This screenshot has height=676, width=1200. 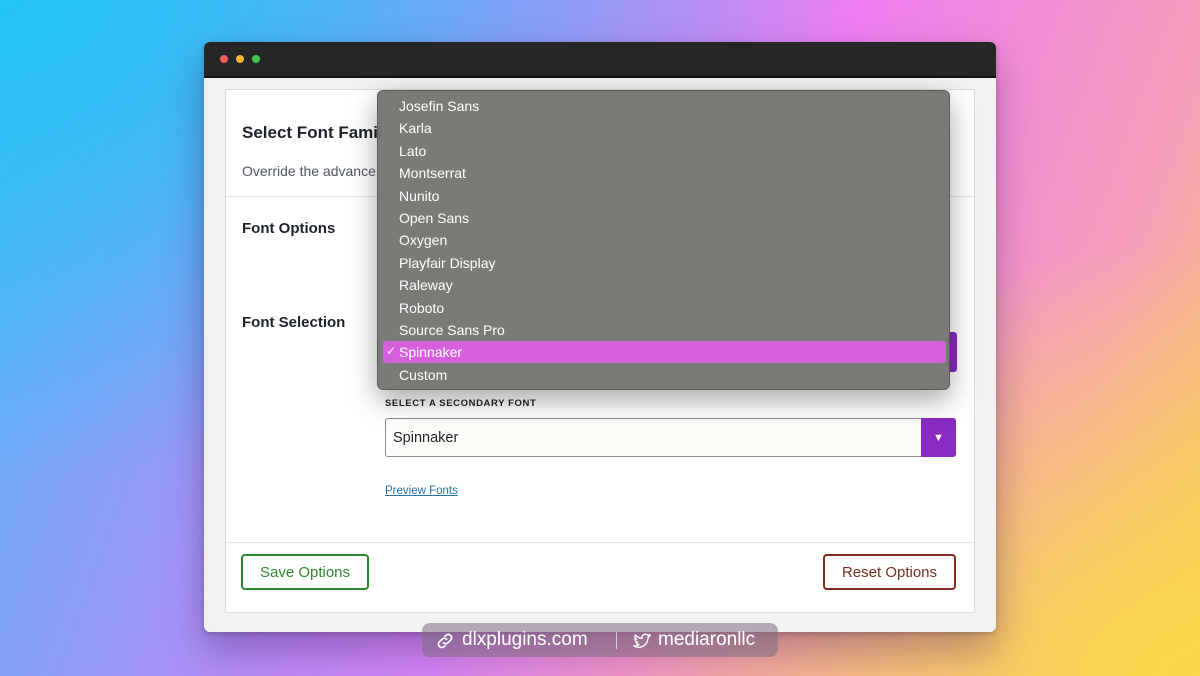 What do you see at coordinates (664, 330) in the screenshot?
I see `dropdown-option: Source Sans Pro` at bounding box center [664, 330].